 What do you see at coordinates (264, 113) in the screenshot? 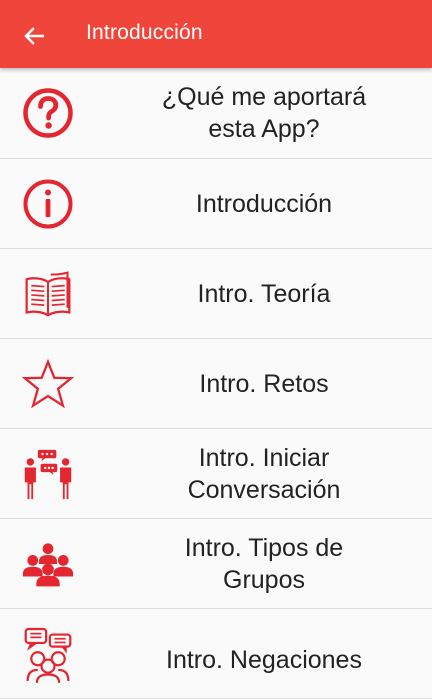
I see `list-item-label: ¿Qué me aportará esta App?` at bounding box center [264, 113].